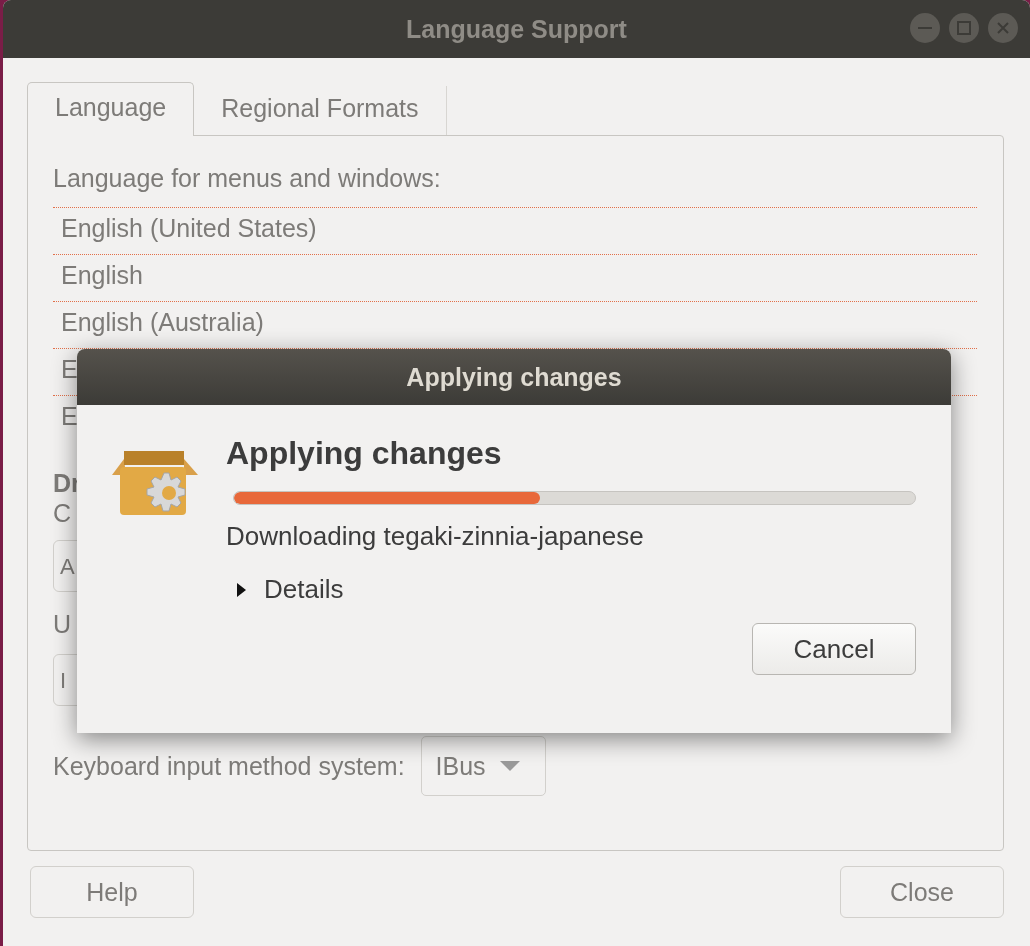 Image resolution: width=1030 pixels, height=946 pixels. What do you see at coordinates (1003, 28) in the screenshot?
I see `close-icon` at bounding box center [1003, 28].